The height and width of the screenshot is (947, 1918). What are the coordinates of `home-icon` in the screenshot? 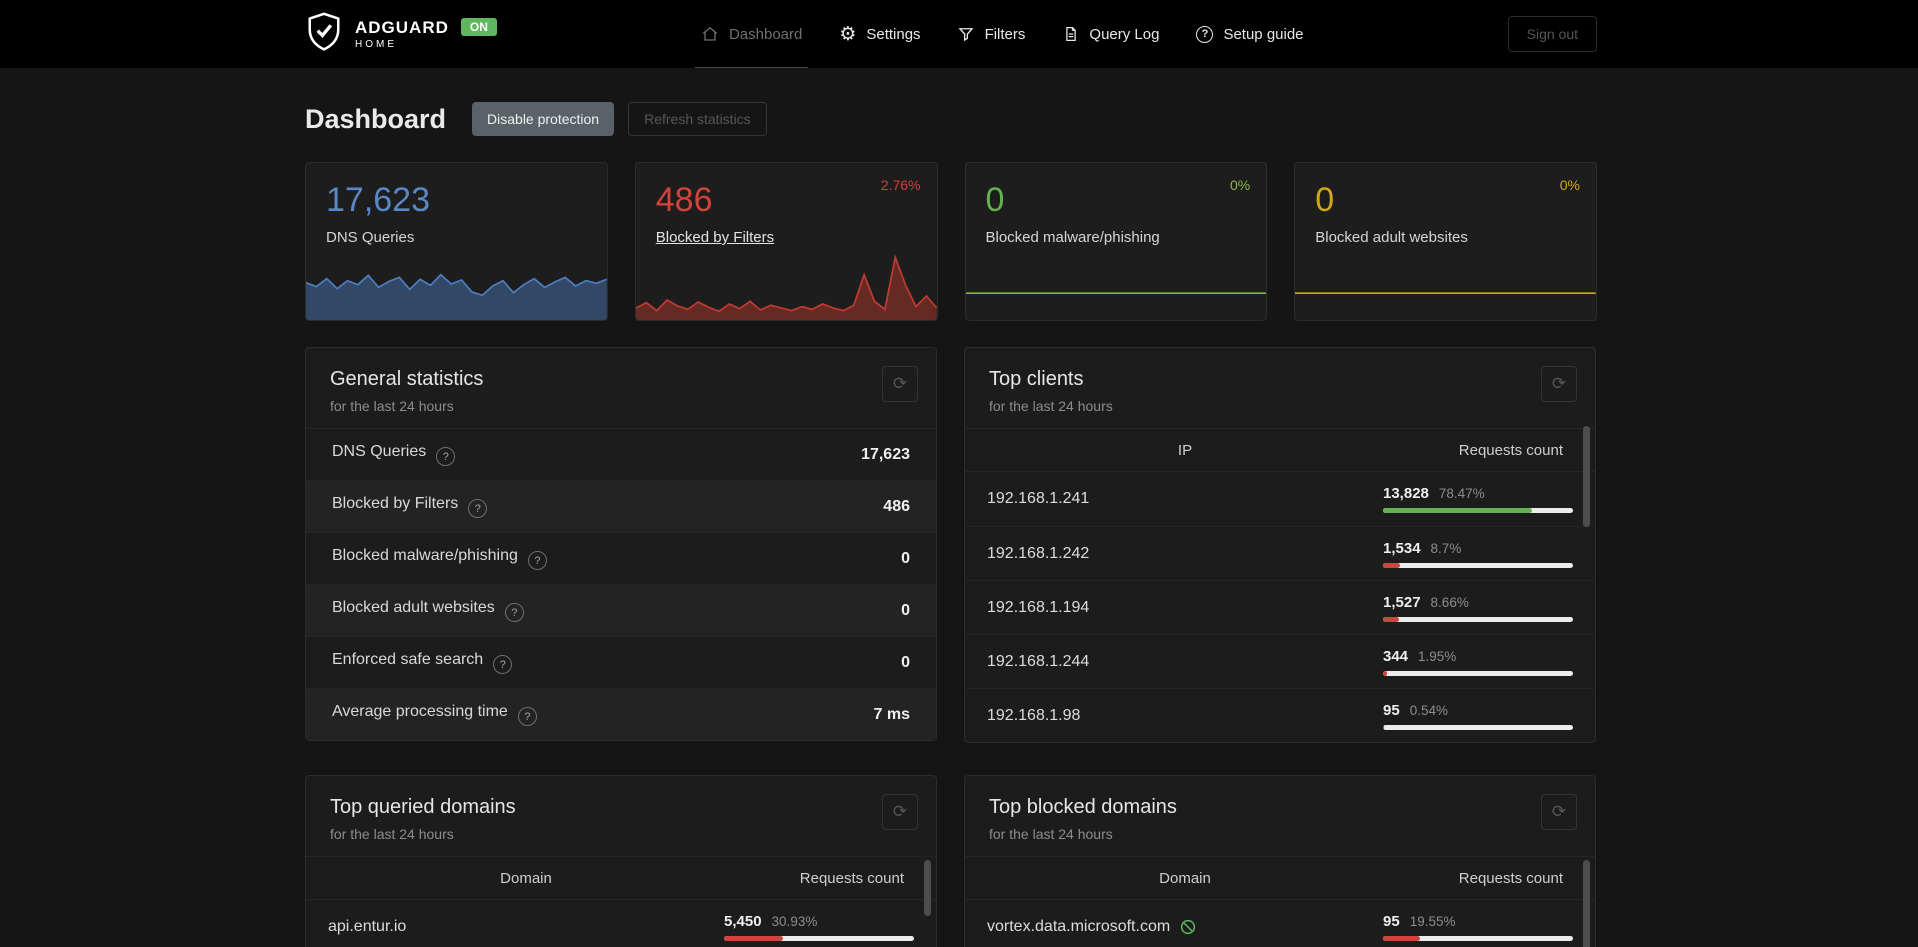 It's located at (710, 34).